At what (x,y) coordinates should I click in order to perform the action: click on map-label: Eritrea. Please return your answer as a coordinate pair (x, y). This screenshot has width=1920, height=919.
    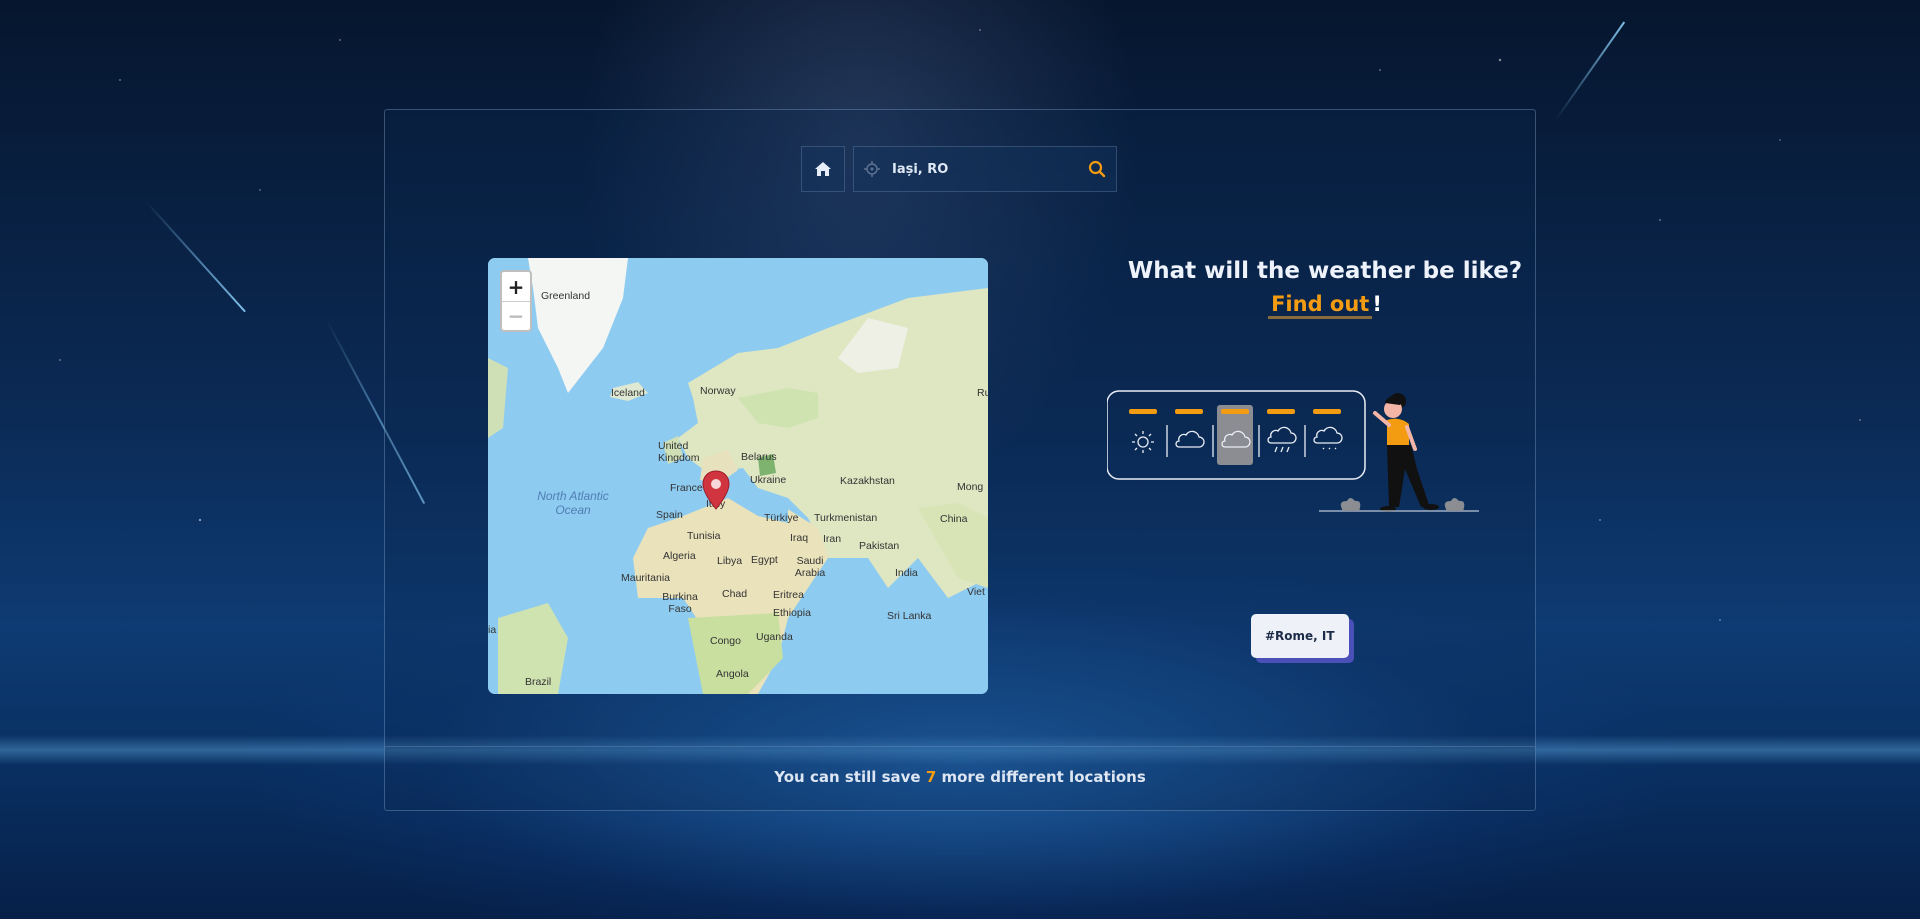
    Looking at the image, I should click on (788, 595).